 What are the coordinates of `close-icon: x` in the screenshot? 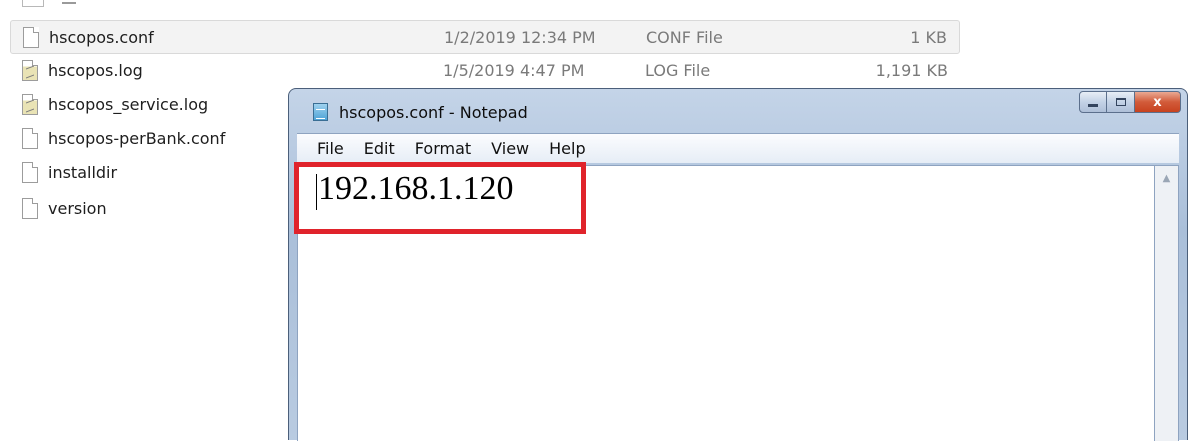 It's located at (1157, 102).